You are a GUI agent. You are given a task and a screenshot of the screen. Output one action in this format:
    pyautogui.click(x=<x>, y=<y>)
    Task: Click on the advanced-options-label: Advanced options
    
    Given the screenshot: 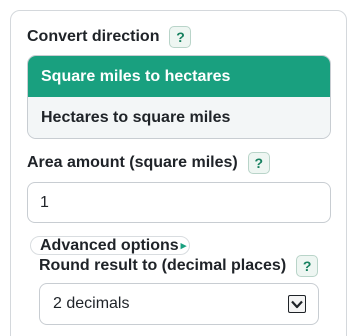 What is the action you would take?
    pyautogui.click(x=109, y=245)
    